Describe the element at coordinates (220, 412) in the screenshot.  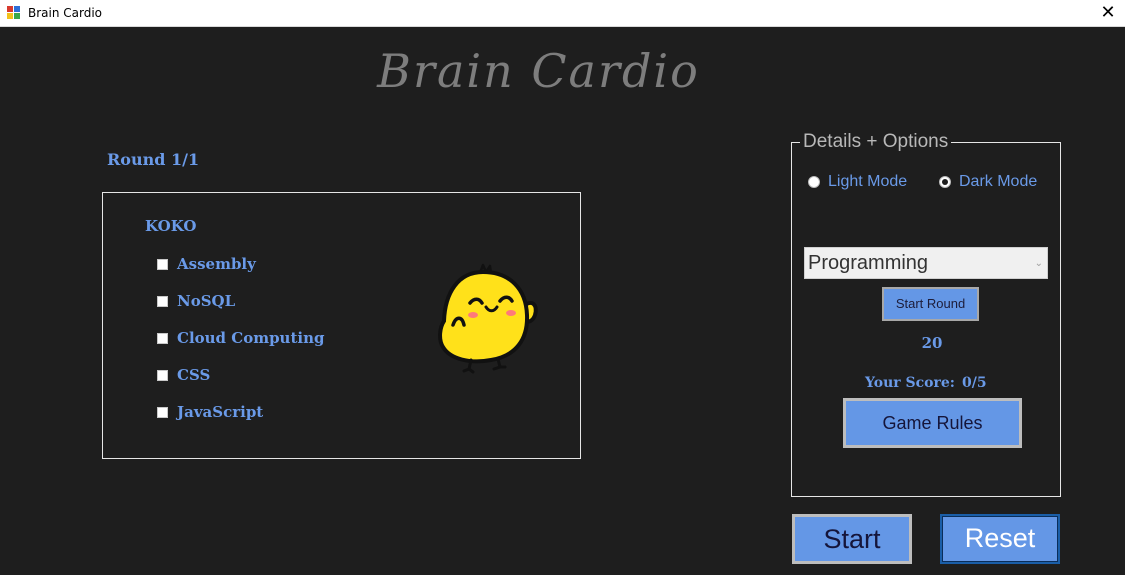
I see `answer-label: JavaScript` at that location.